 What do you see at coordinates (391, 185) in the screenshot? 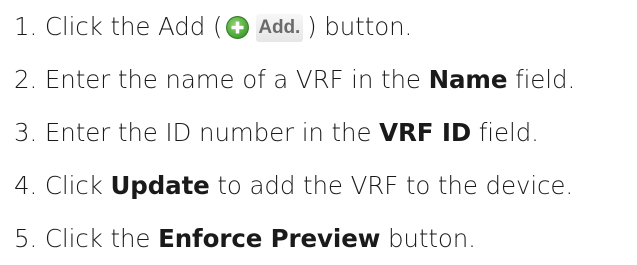
I see `step-text-after: to add the VRF to the device.` at bounding box center [391, 185].